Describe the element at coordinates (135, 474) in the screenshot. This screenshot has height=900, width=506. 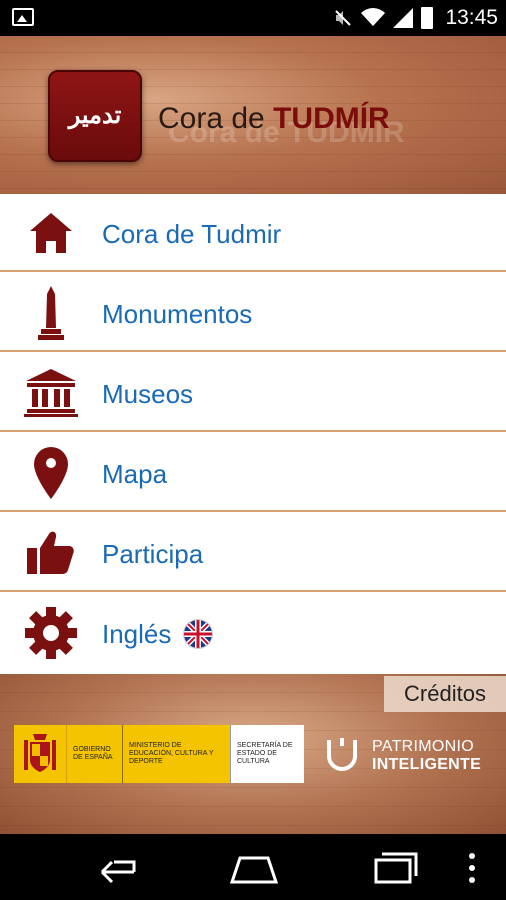
I see `menu-item-label: Mapa` at that location.